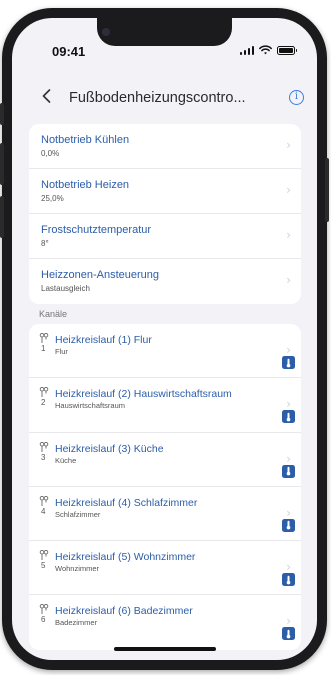  Describe the element at coordinates (90, 406) in the screenshot. I see `channel-room: Hauswirtschaftsraum` at that location.